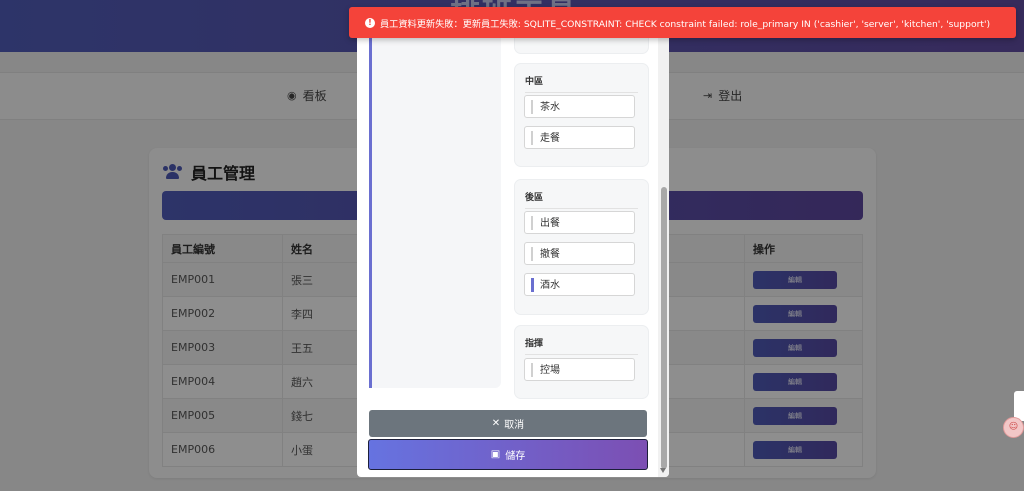  Describe the element at coordinates (579, 253) in the screenshot. I see `role-item: 撤餐` at that location.